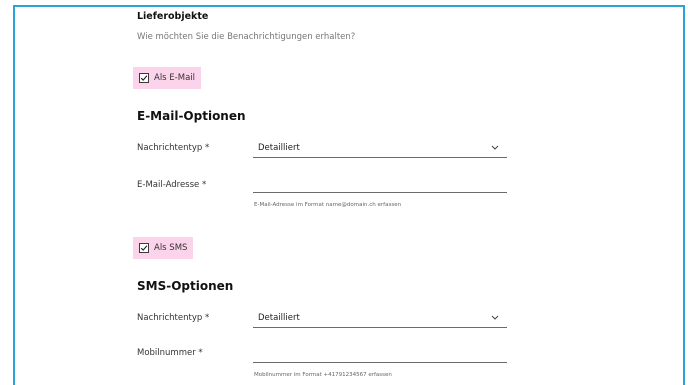 The width and height of the screenshot is (688, 385). I want to click on email-checkbox: Als E-Mail, so click(167, 78).